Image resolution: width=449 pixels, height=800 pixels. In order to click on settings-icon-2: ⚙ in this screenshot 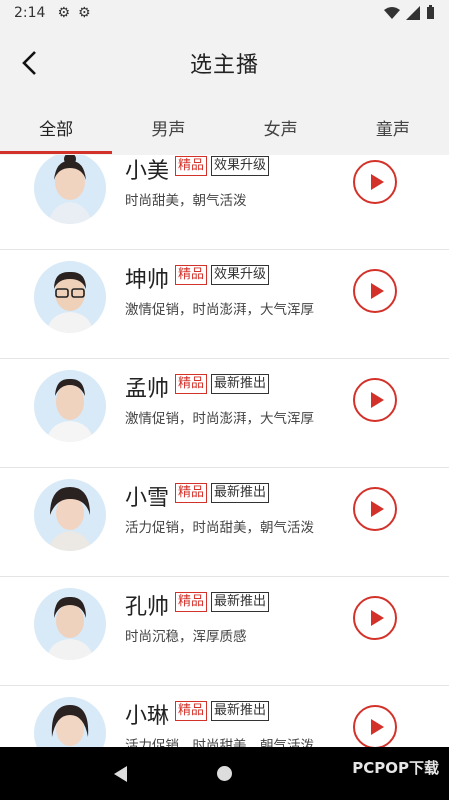, I will do `click(84, 13)`.